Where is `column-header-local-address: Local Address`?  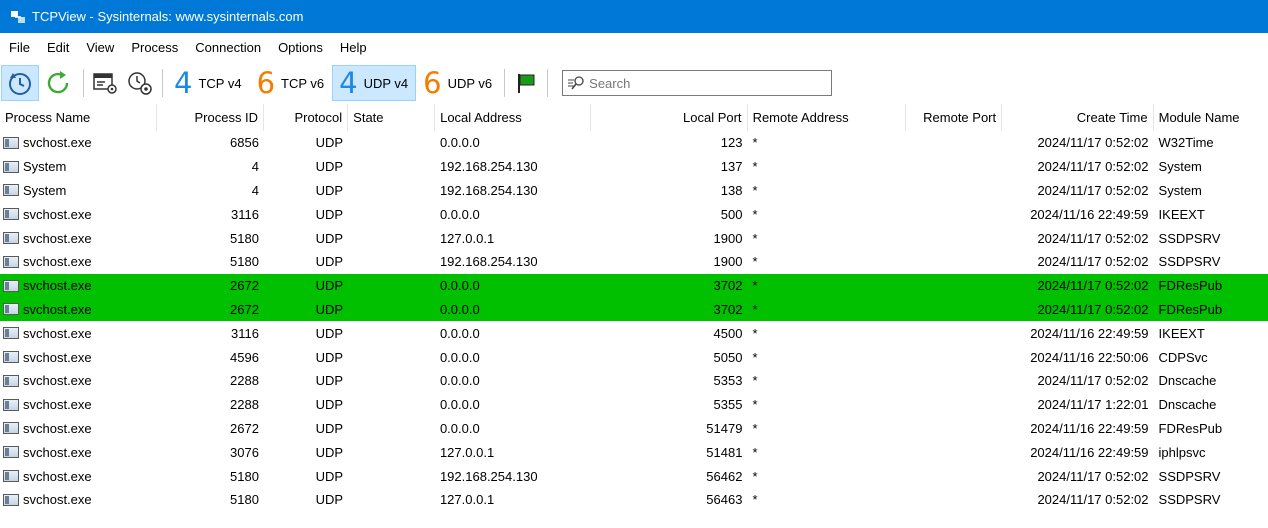 column-header-local-address: Local Address is located at coordinates (513, 117).